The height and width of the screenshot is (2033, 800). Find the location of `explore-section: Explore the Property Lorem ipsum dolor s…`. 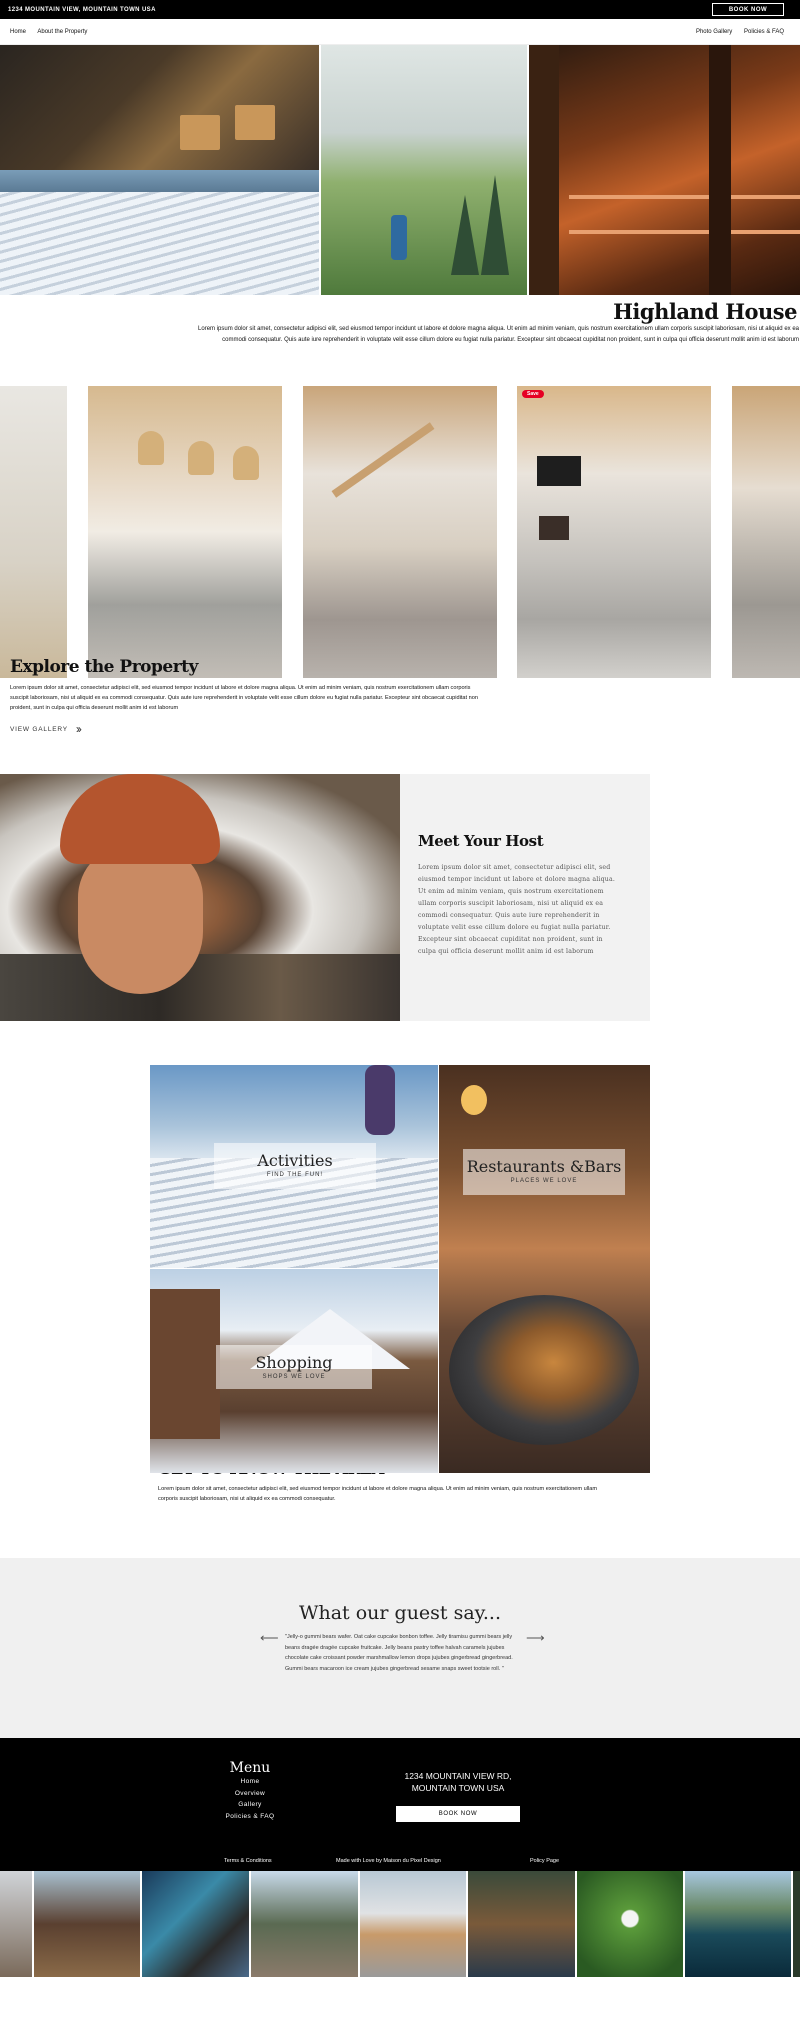

explore-section: Explore the Property Lorem ipsum dolor s… is located at coordinates (400, 696).